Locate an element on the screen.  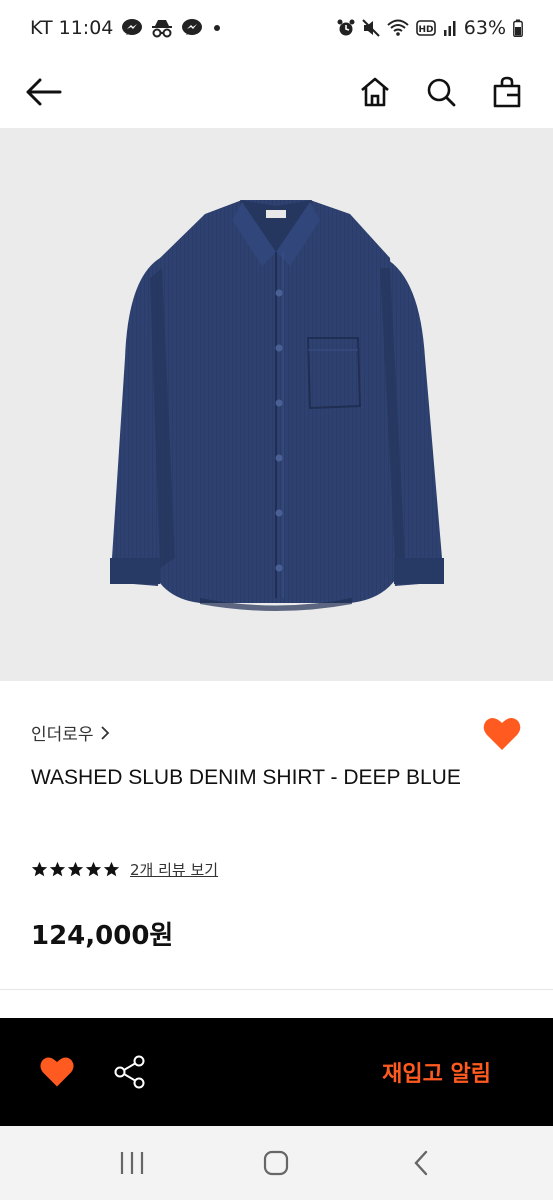
cart-button is located at coordinates (507, 92).